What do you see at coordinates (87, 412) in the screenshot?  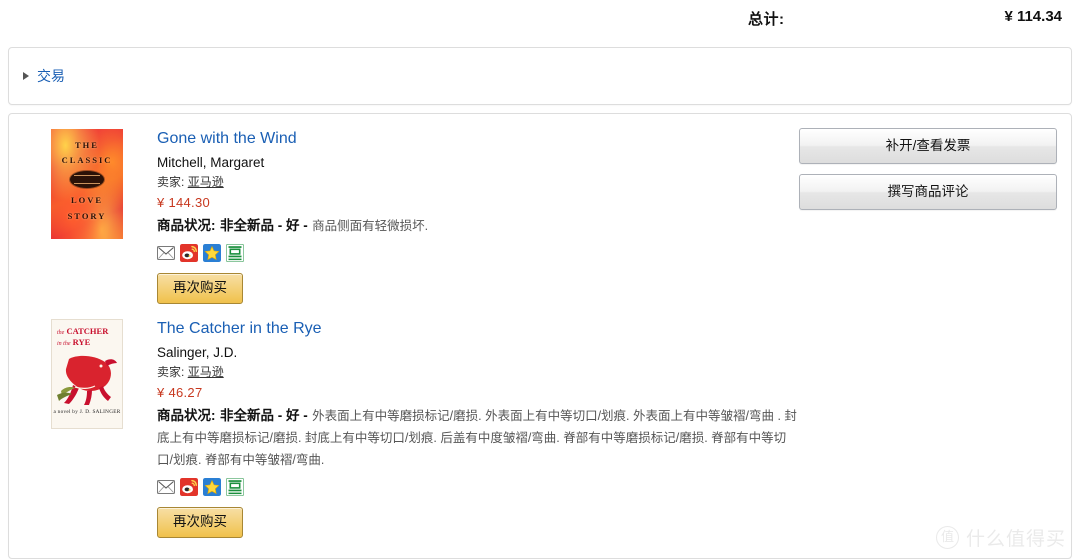 I see `cover-author-credit: a novel by J. D. SALINGER` at bounding box center [87, 412].